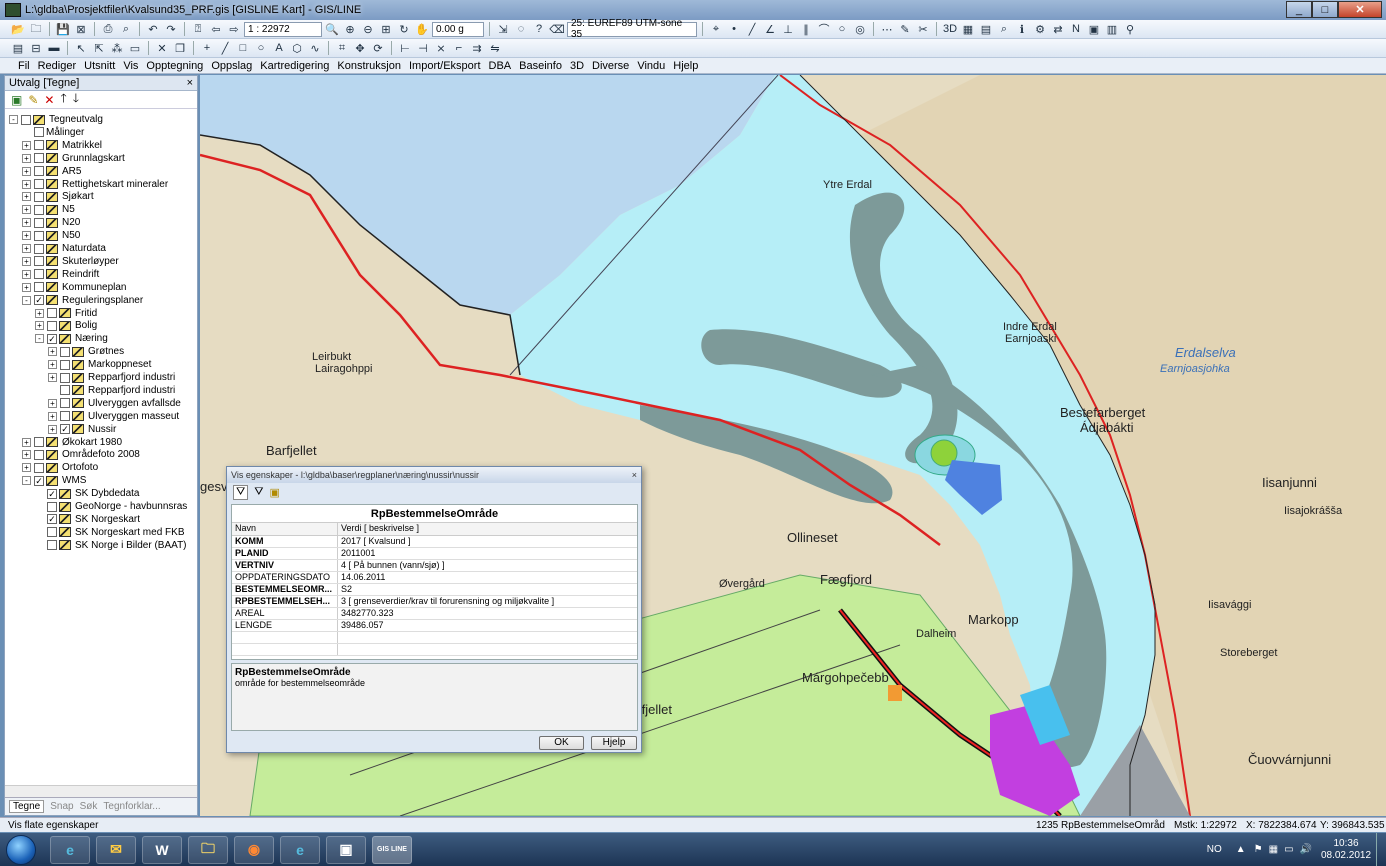 The width and height of the screenshot is (1386, 866). What do you see at coordinates (614, 743) in the screenshot?
I see `help-button: Hjelp` at bounding box center [614, 743].